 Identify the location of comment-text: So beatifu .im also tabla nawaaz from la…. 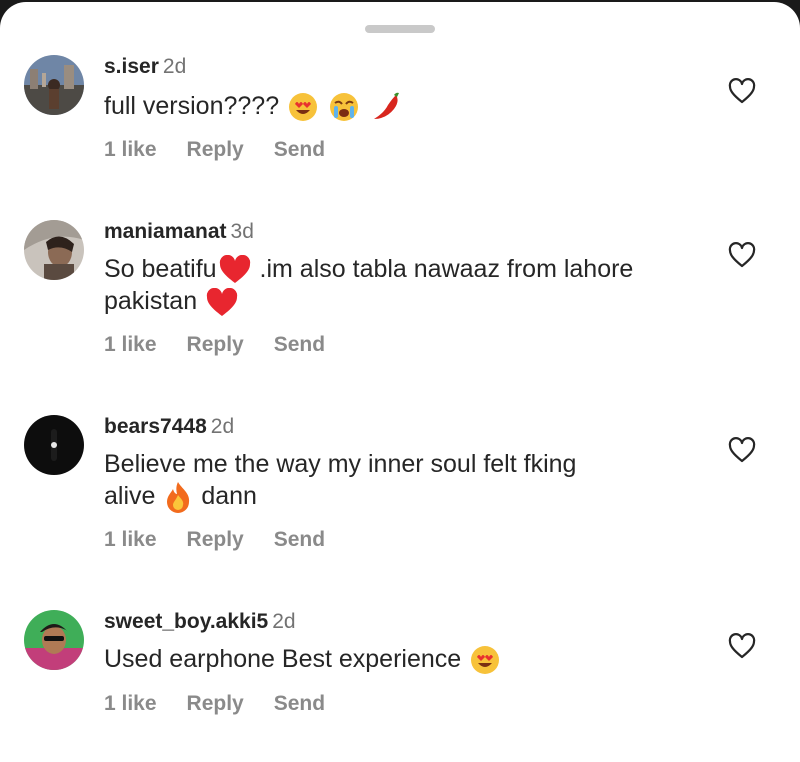
(404, 285).